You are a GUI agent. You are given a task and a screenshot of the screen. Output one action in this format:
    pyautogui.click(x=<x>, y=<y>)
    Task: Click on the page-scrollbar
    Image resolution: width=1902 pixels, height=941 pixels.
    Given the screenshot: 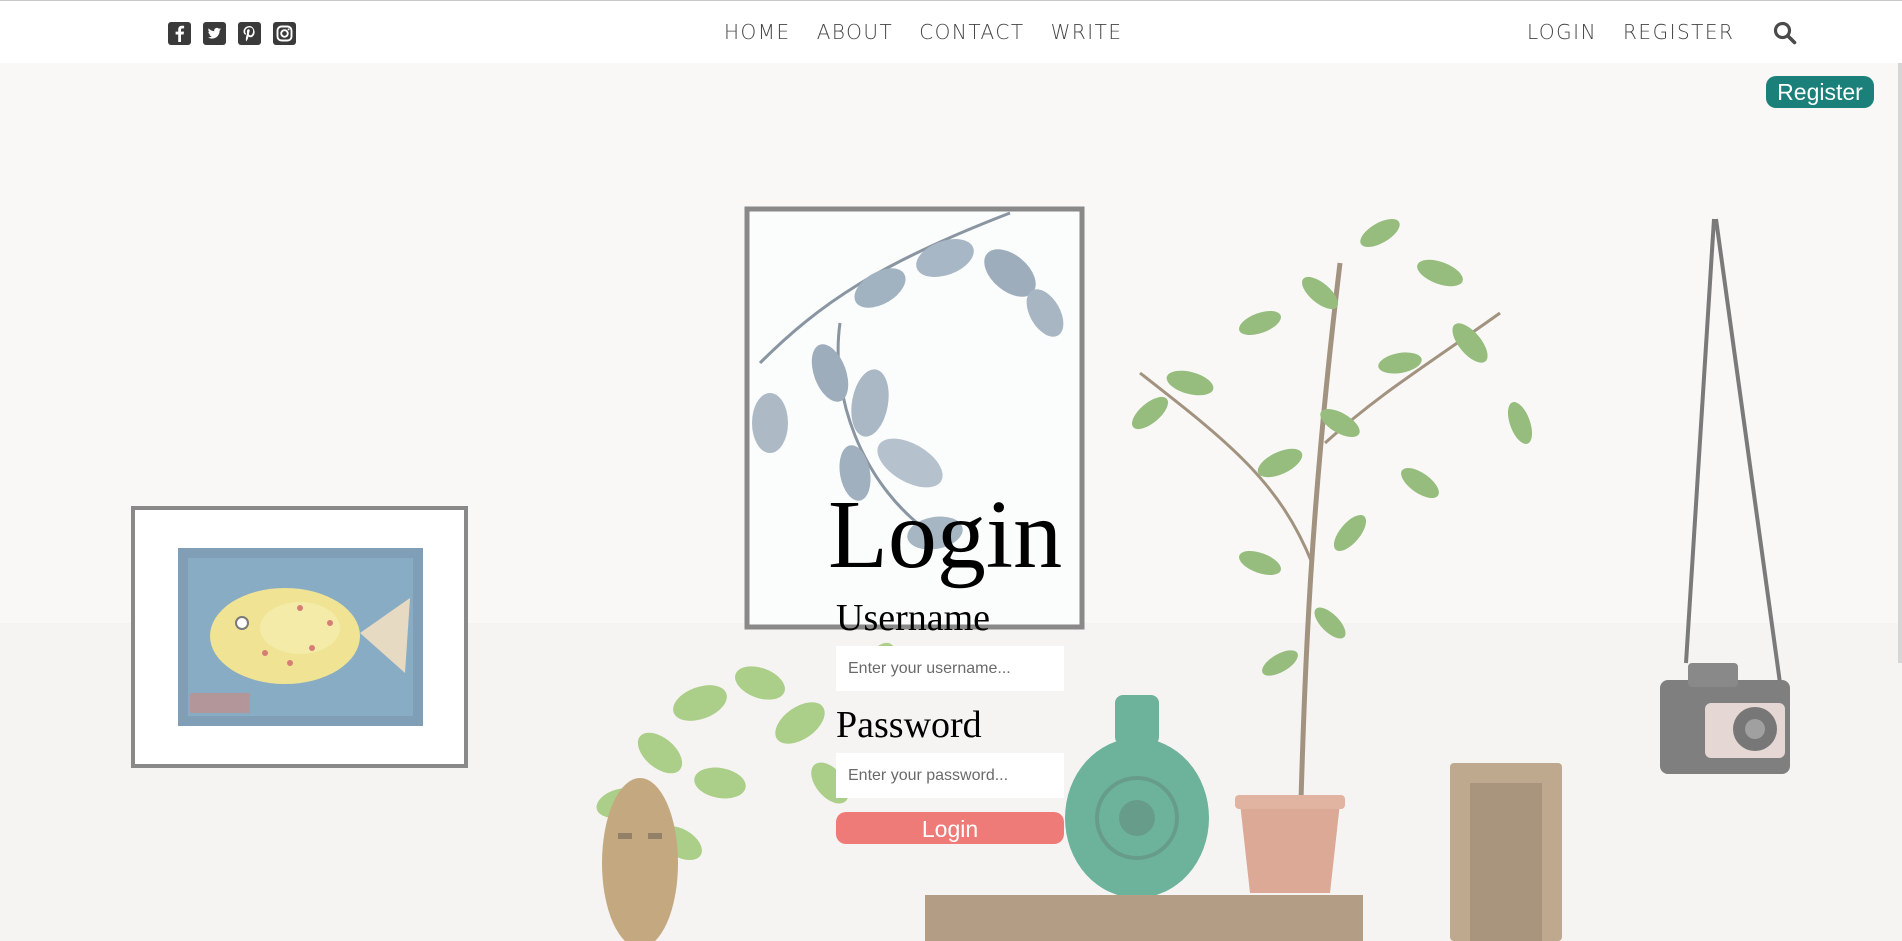 What is the action you would take?
    pyautogui.click(x=1900, y=363)
    